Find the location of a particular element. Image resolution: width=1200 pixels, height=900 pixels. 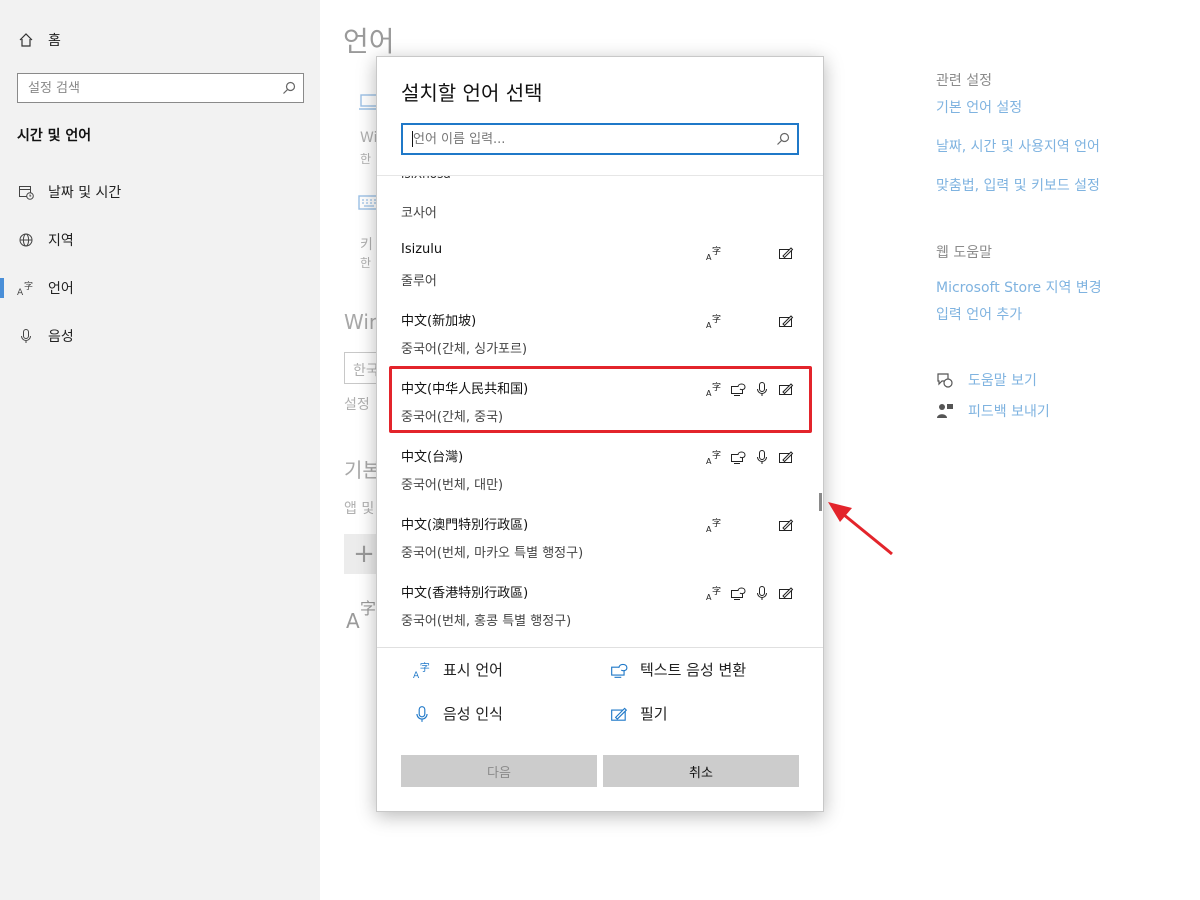

link-add-input-language: 입력 언어 추가 is located at coordinates (979, 314).